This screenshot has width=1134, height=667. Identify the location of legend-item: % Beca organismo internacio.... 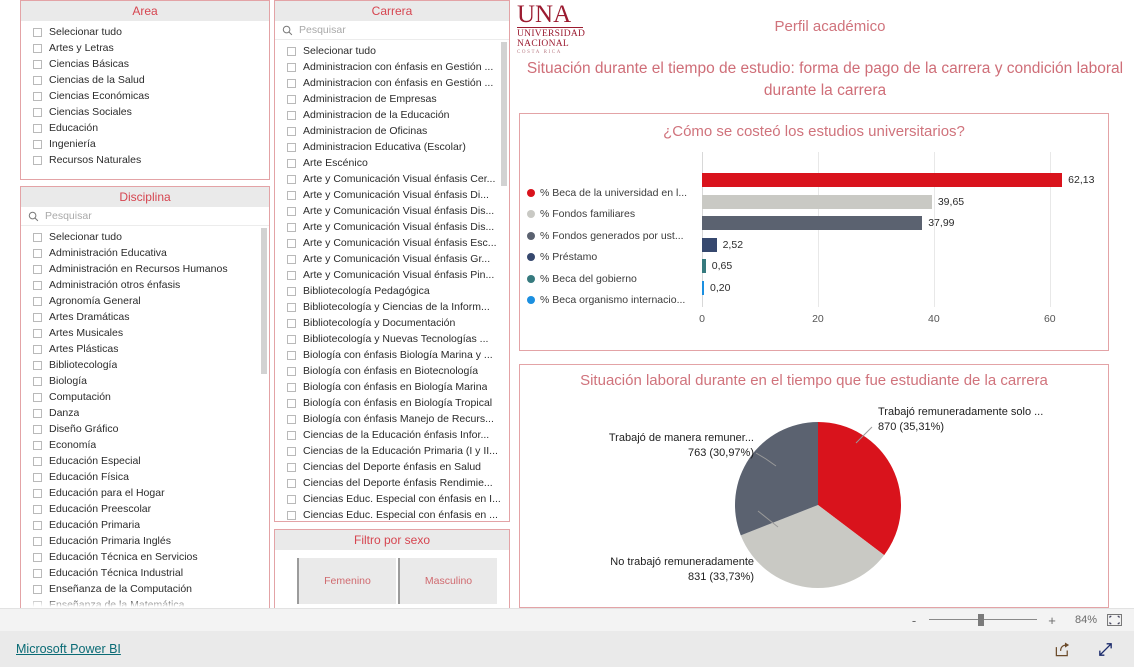
(607, 301).